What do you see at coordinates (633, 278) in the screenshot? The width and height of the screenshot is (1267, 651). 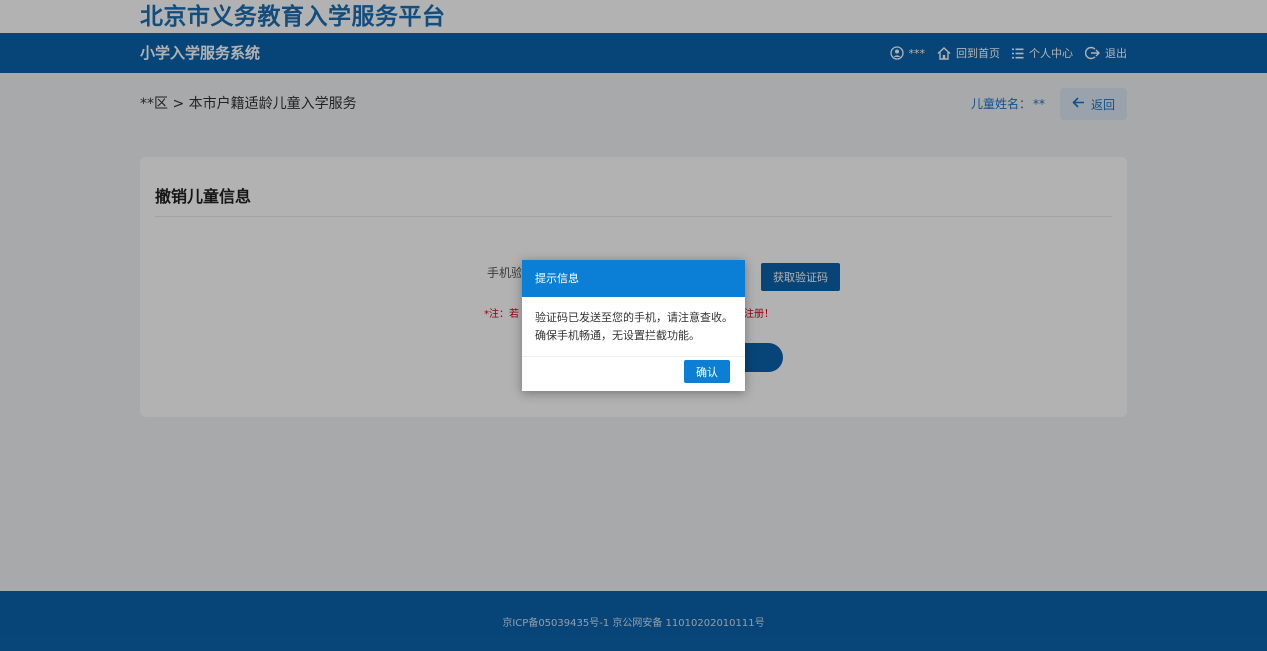 I see `modal-title: 提示信息` at bounding box center [633, 278].